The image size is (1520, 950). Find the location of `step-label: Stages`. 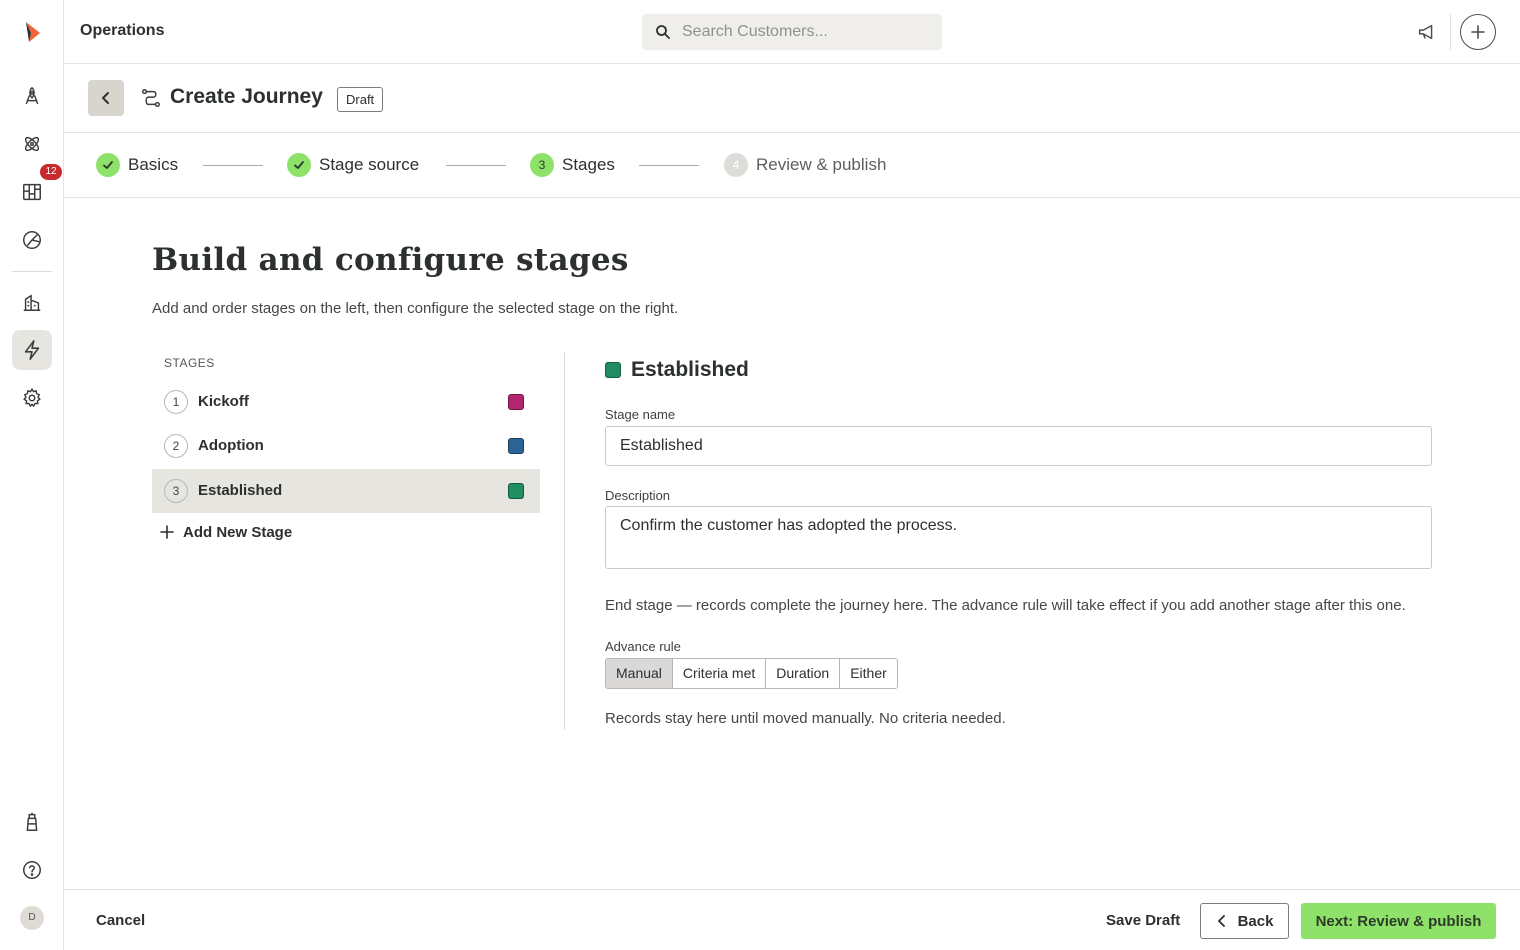

step-label: Stages is located at coordinates (588, 164).